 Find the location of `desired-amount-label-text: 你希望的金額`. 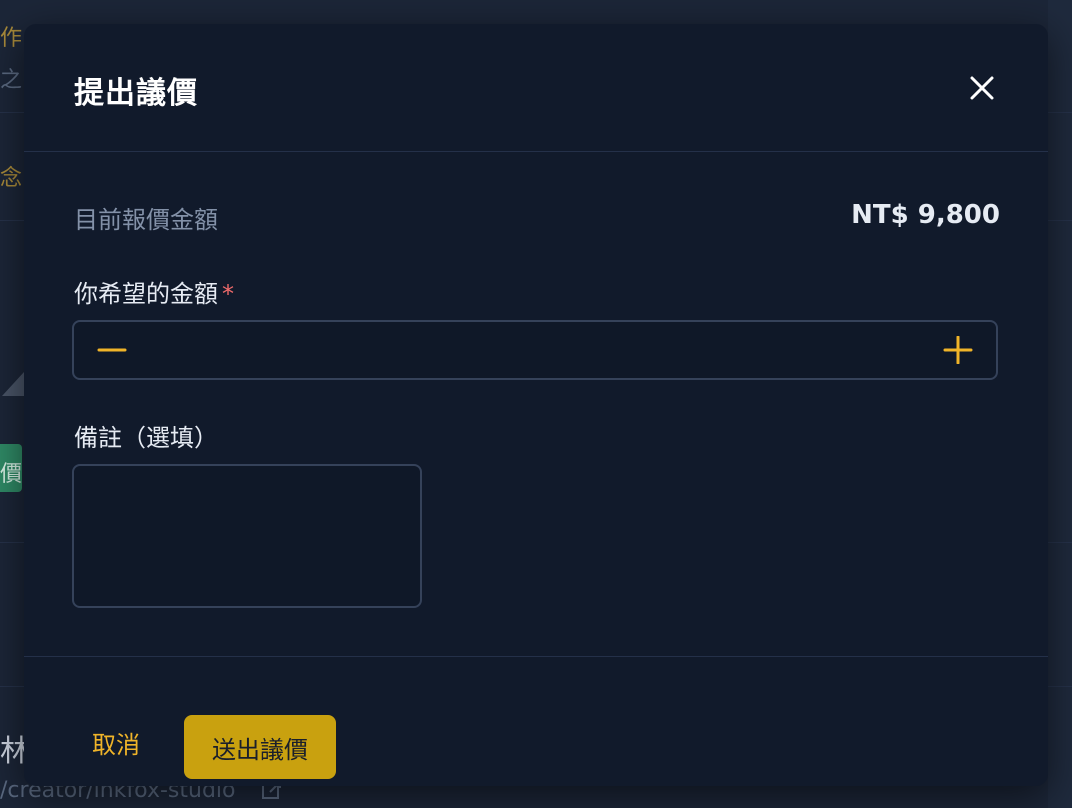

desired-amount-label-text: 你希望的金額 is located at coordinates (146, 294).